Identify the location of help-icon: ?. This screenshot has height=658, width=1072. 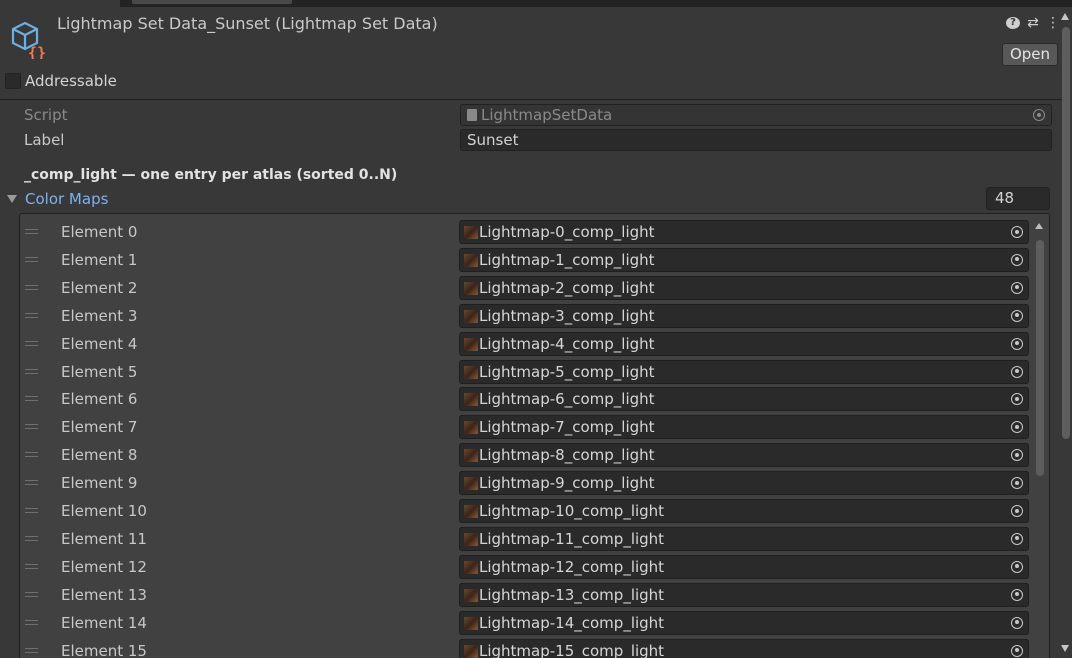
(1013, 23).